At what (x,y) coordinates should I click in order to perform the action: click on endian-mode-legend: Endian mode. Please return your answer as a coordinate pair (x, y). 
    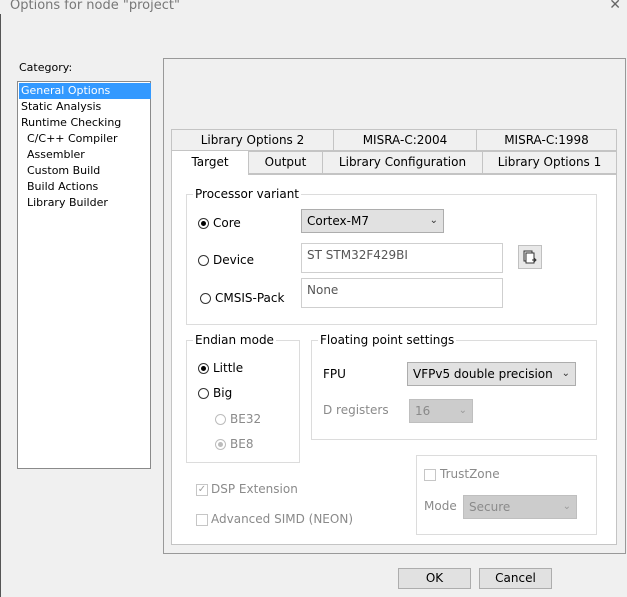
    Looking at the image, I should click on (234, 340).